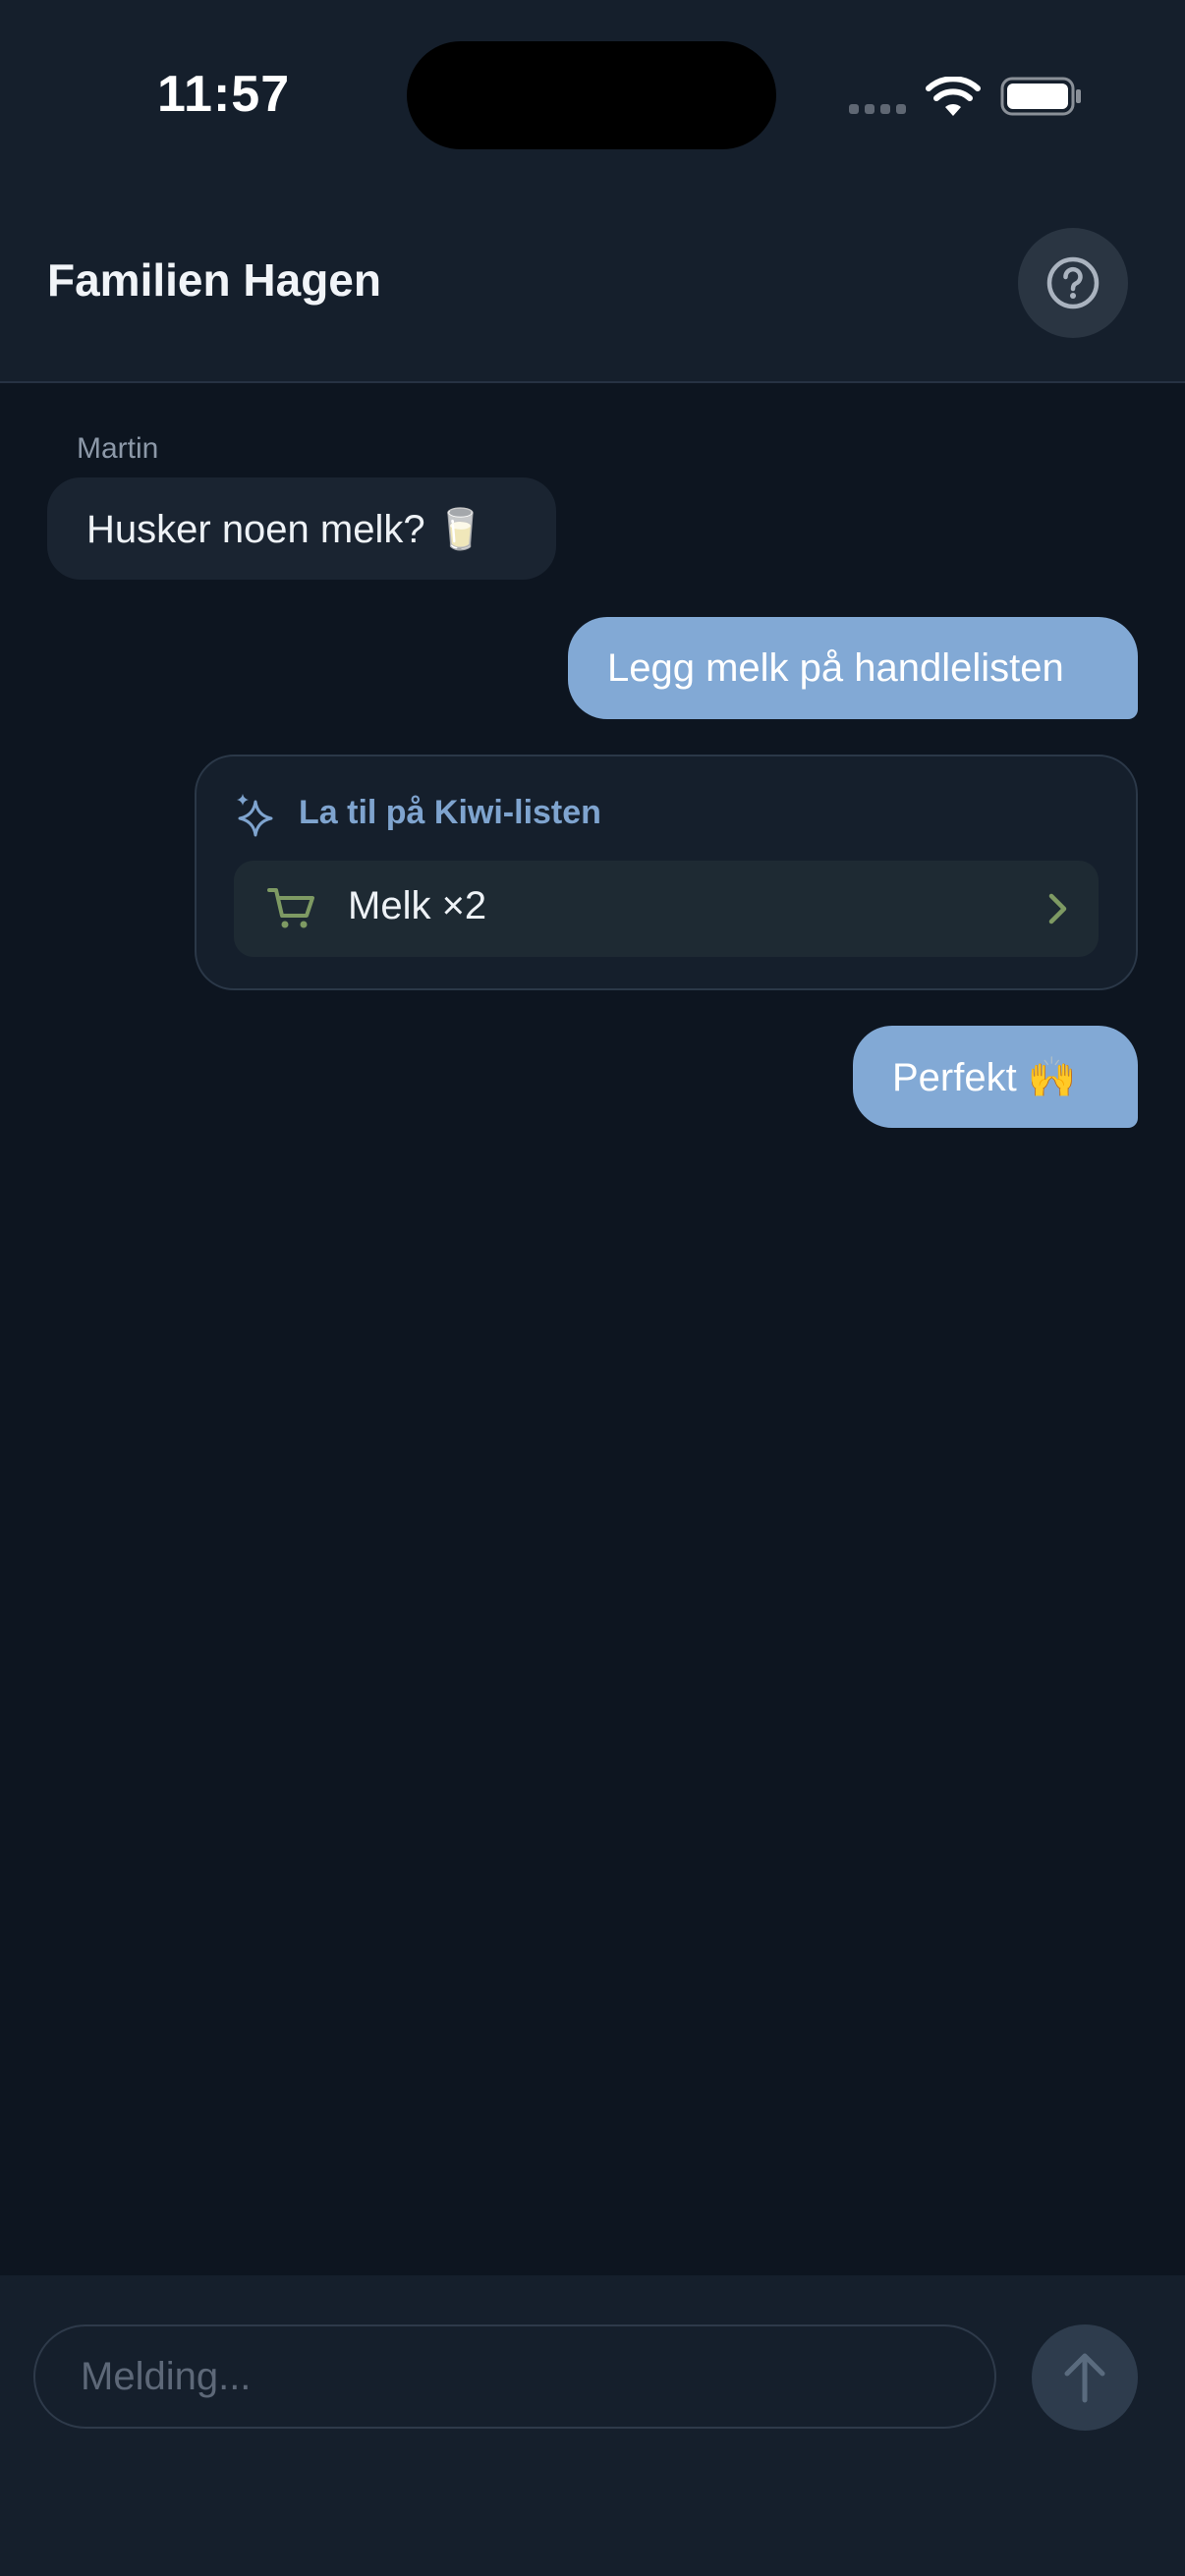 The height and width of the screenshot is (2576, 1185). What do you see at coordinates (515, 2376) in the screenshot?
I see `message-input` at bounding box center [515, 2376].